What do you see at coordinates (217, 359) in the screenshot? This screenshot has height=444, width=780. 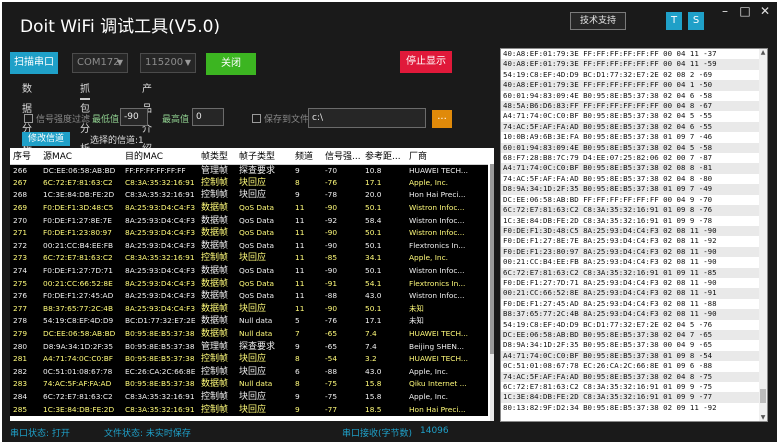 I see `cell-frame-type: 控制帧` at bounding box center [217, 359].